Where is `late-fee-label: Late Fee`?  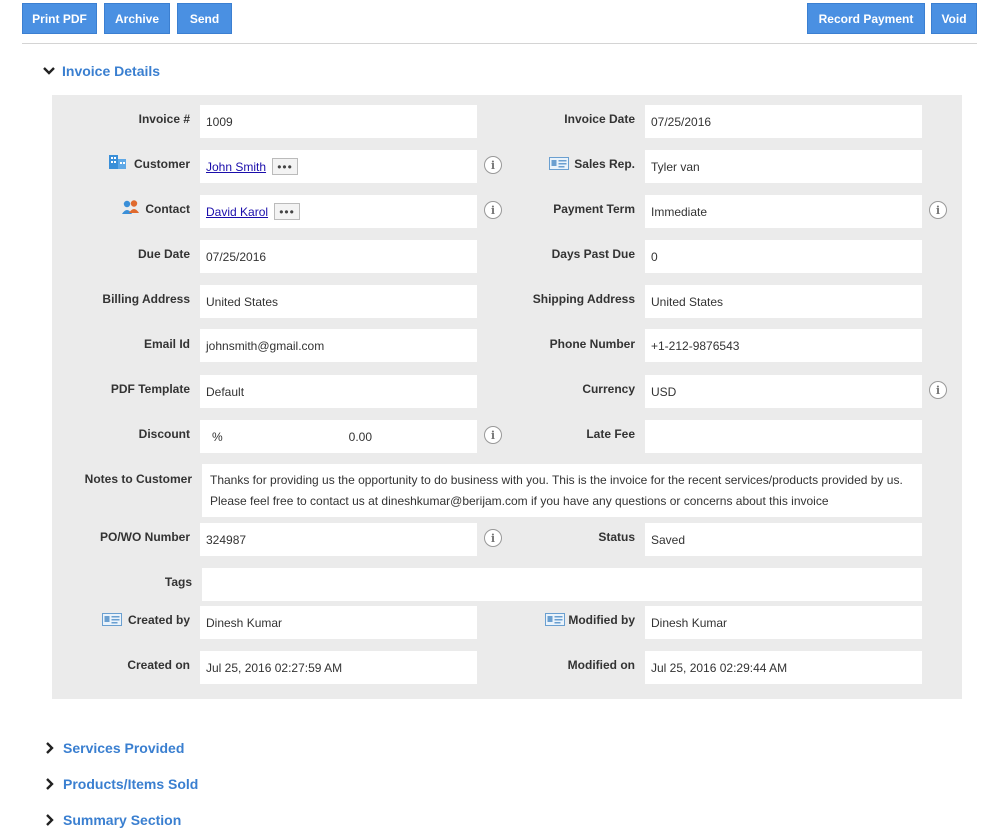 late-fee-label: Late Fee is located at coordinates (610, 434).